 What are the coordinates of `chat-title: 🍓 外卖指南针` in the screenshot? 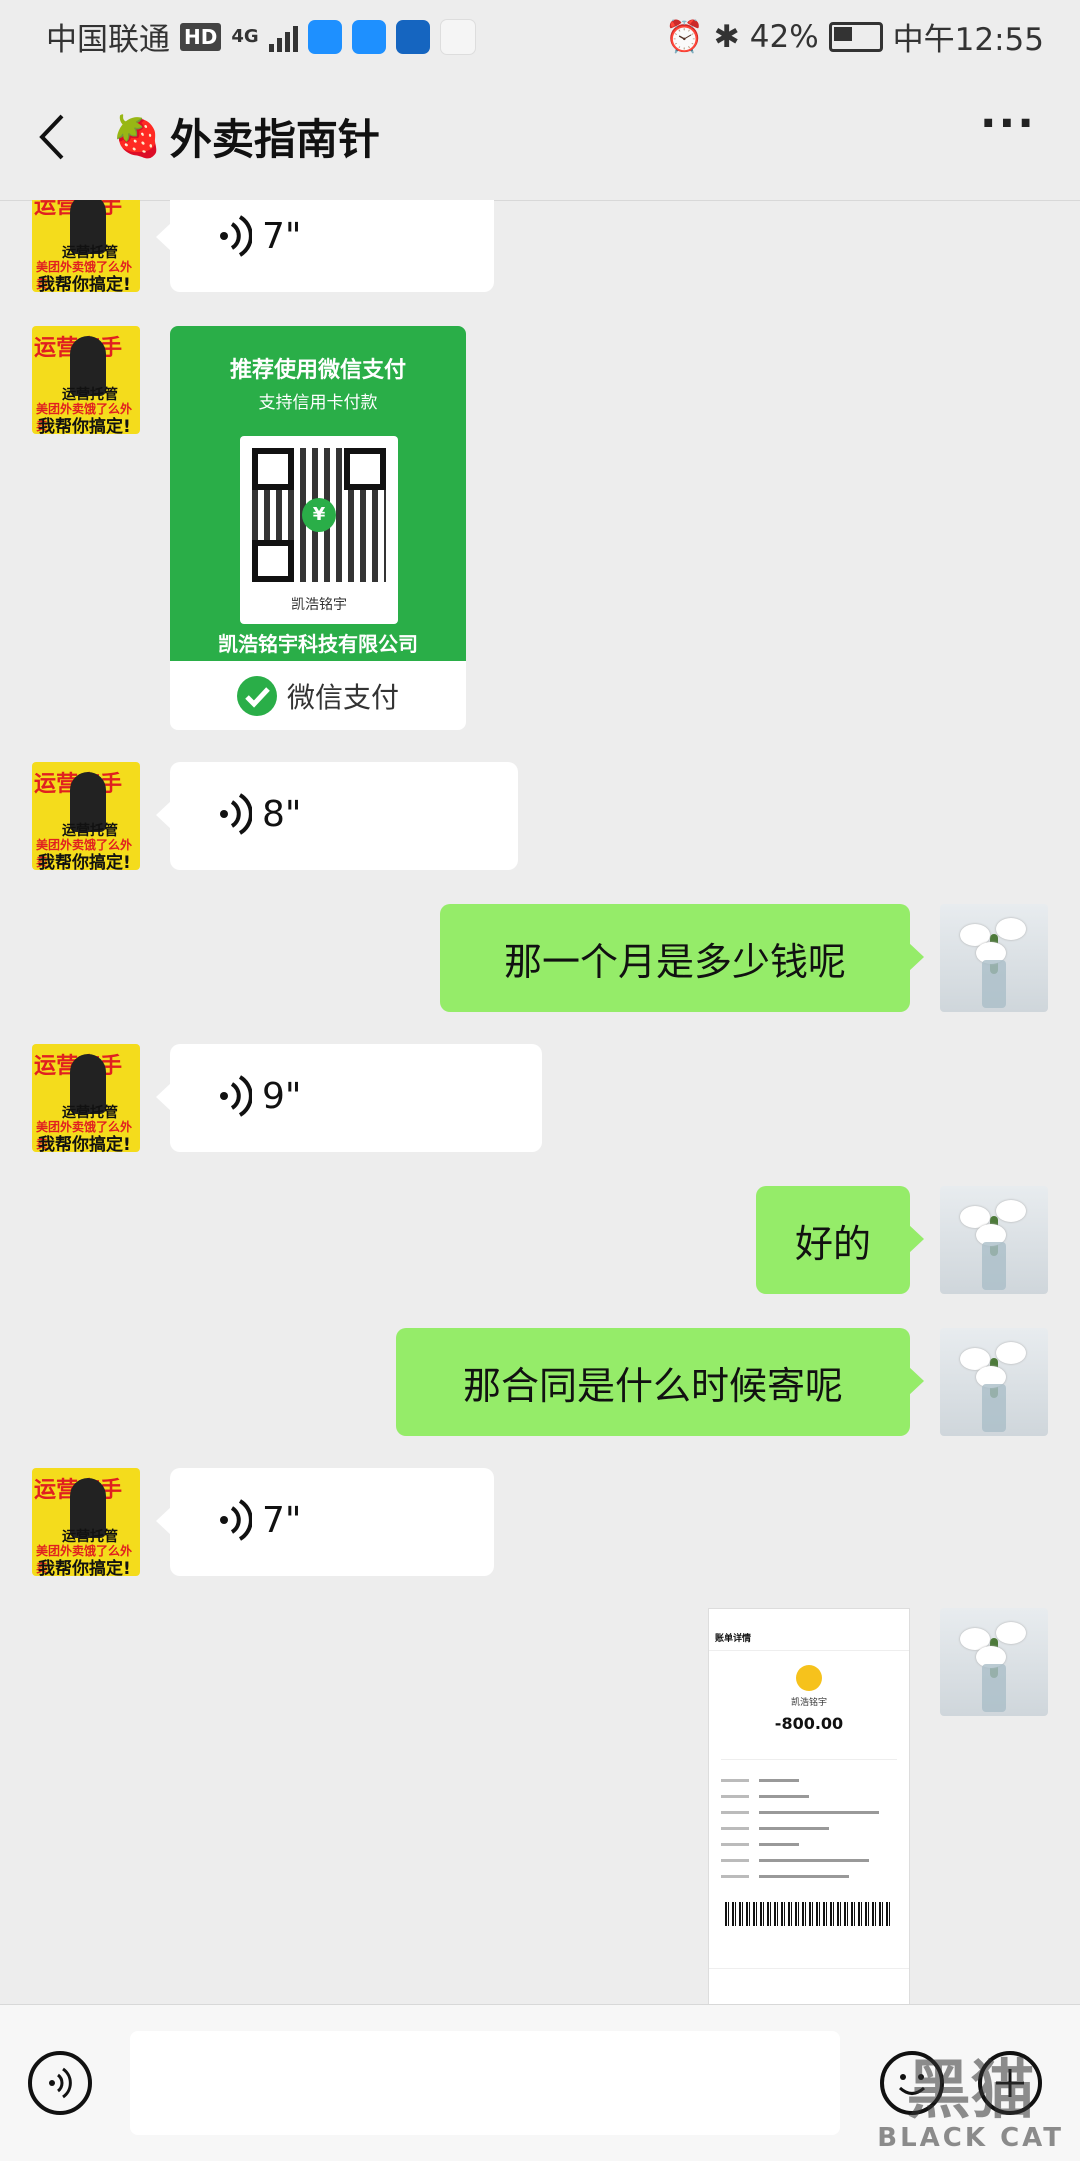 It's located at (246, 136).